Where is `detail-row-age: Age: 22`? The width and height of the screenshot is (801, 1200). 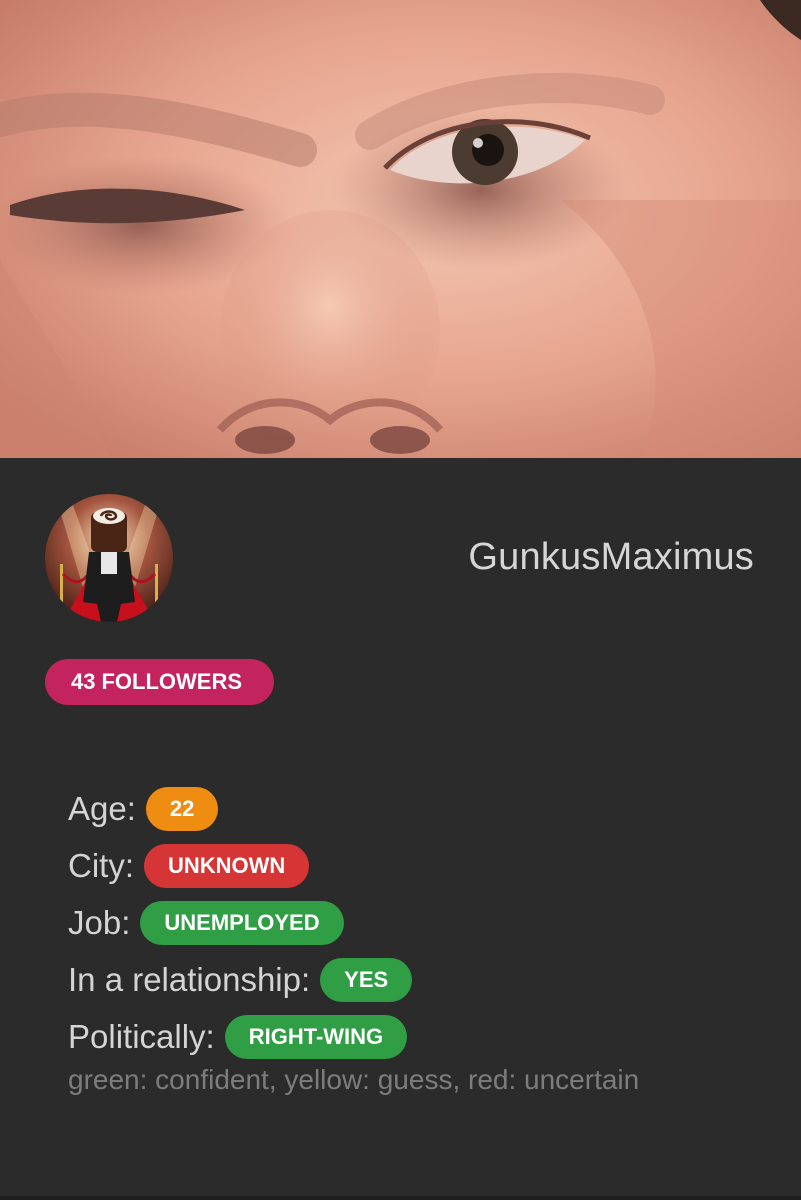
detail-row-age: Age: 22 is located at coordinates (240, 809).